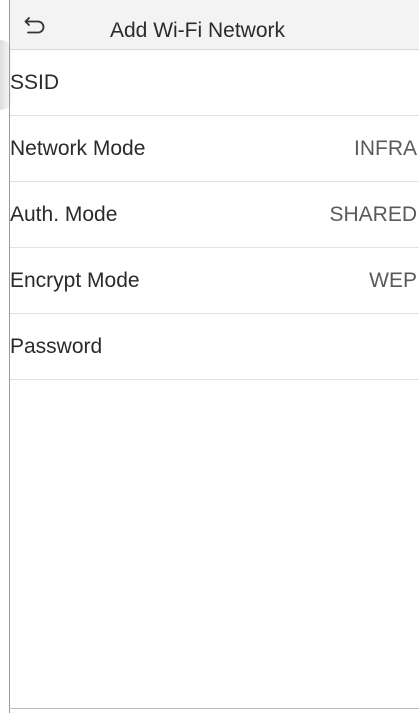  Describe the element at coordinates (214, 347) in the screenshot. I see `row-password: Password` at that location.